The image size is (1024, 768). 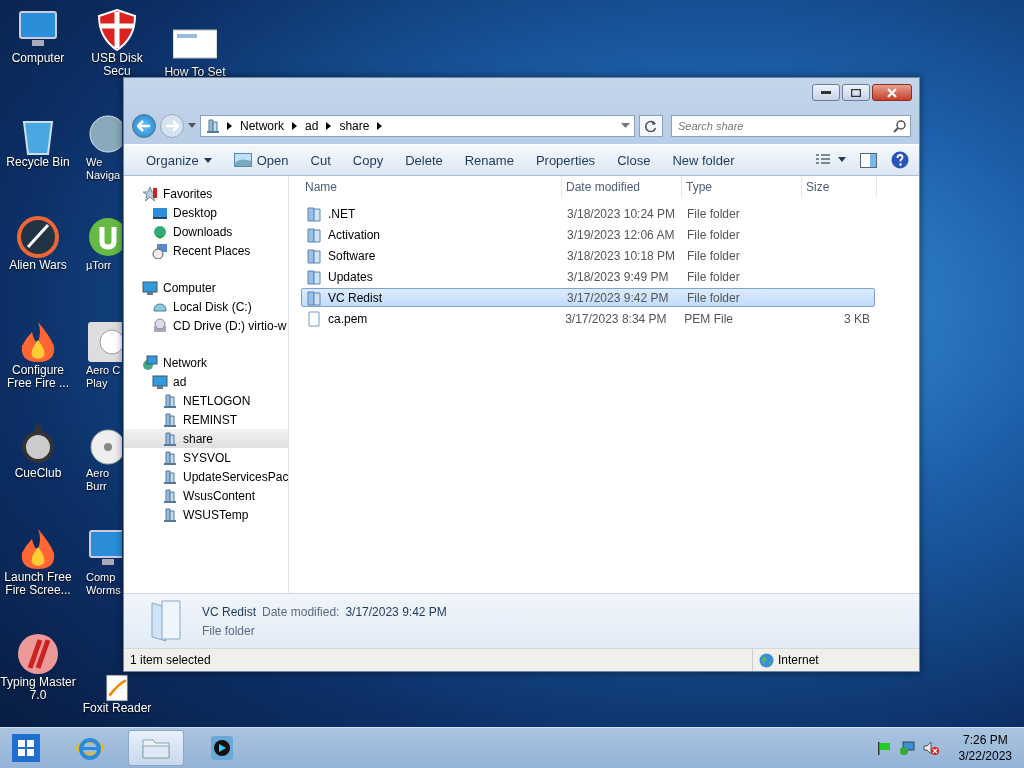 What do you see at coordinates (38, 58) in the screenshot?
I see `desktop-icon-label: Computer` at bounding box center [38, 58].